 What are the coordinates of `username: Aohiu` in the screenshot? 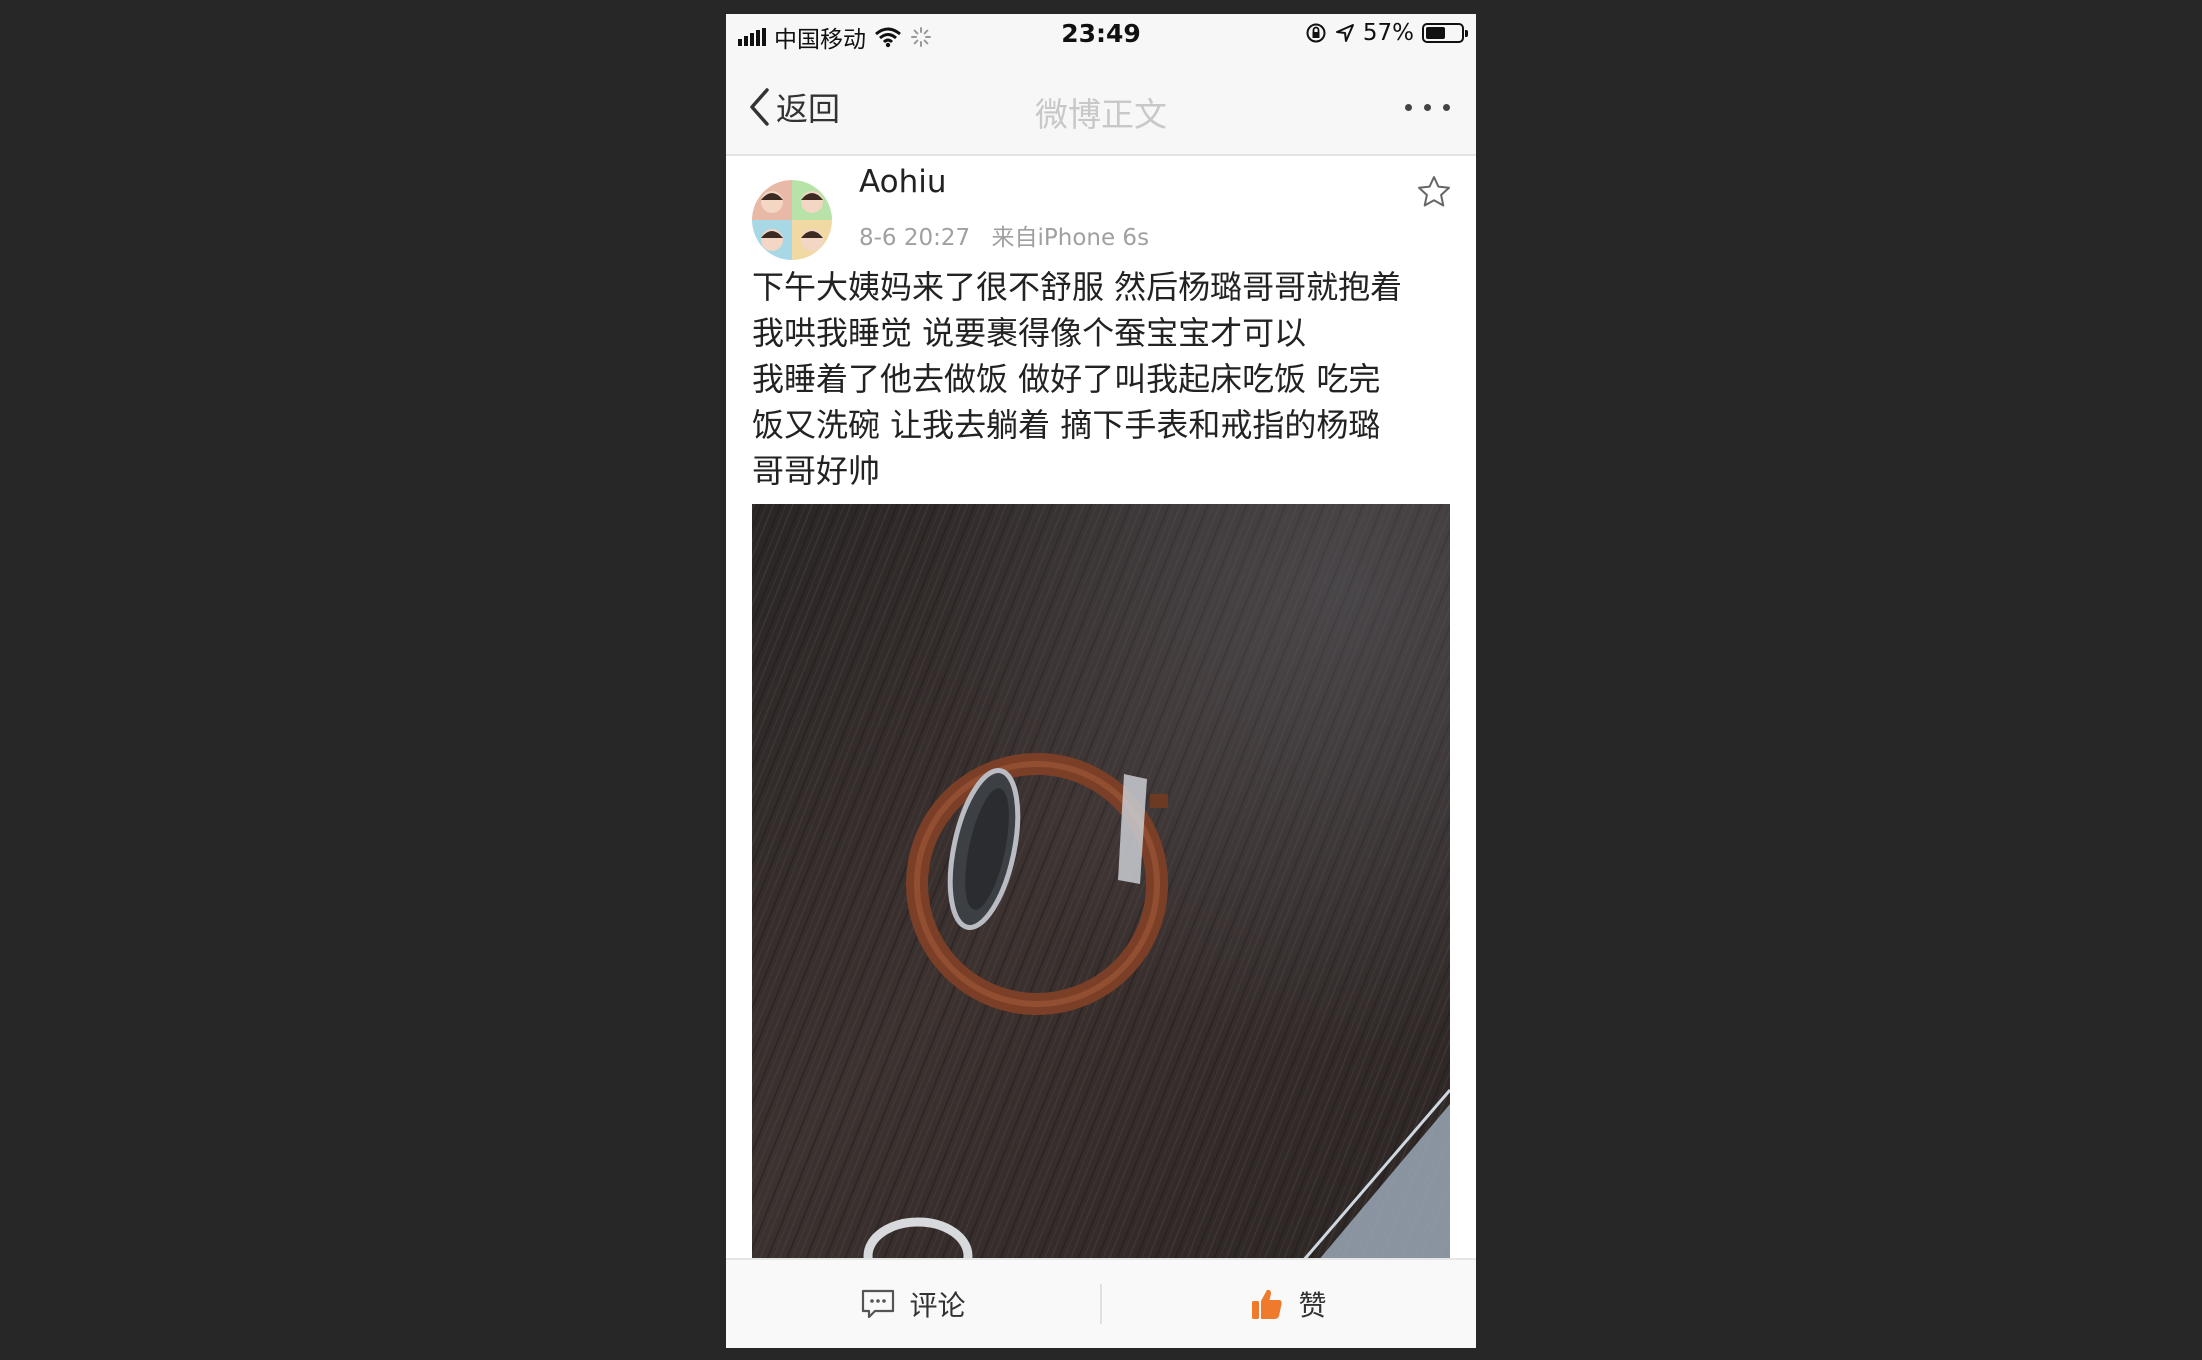 It's located at (903, 182).